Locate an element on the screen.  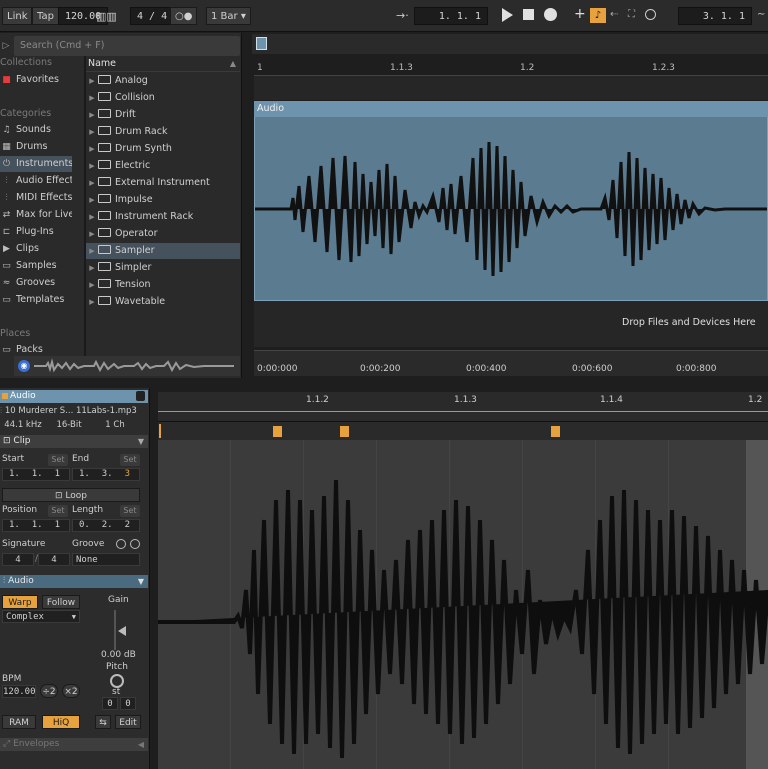
pitch-knob is located at coordinates (117, 681).